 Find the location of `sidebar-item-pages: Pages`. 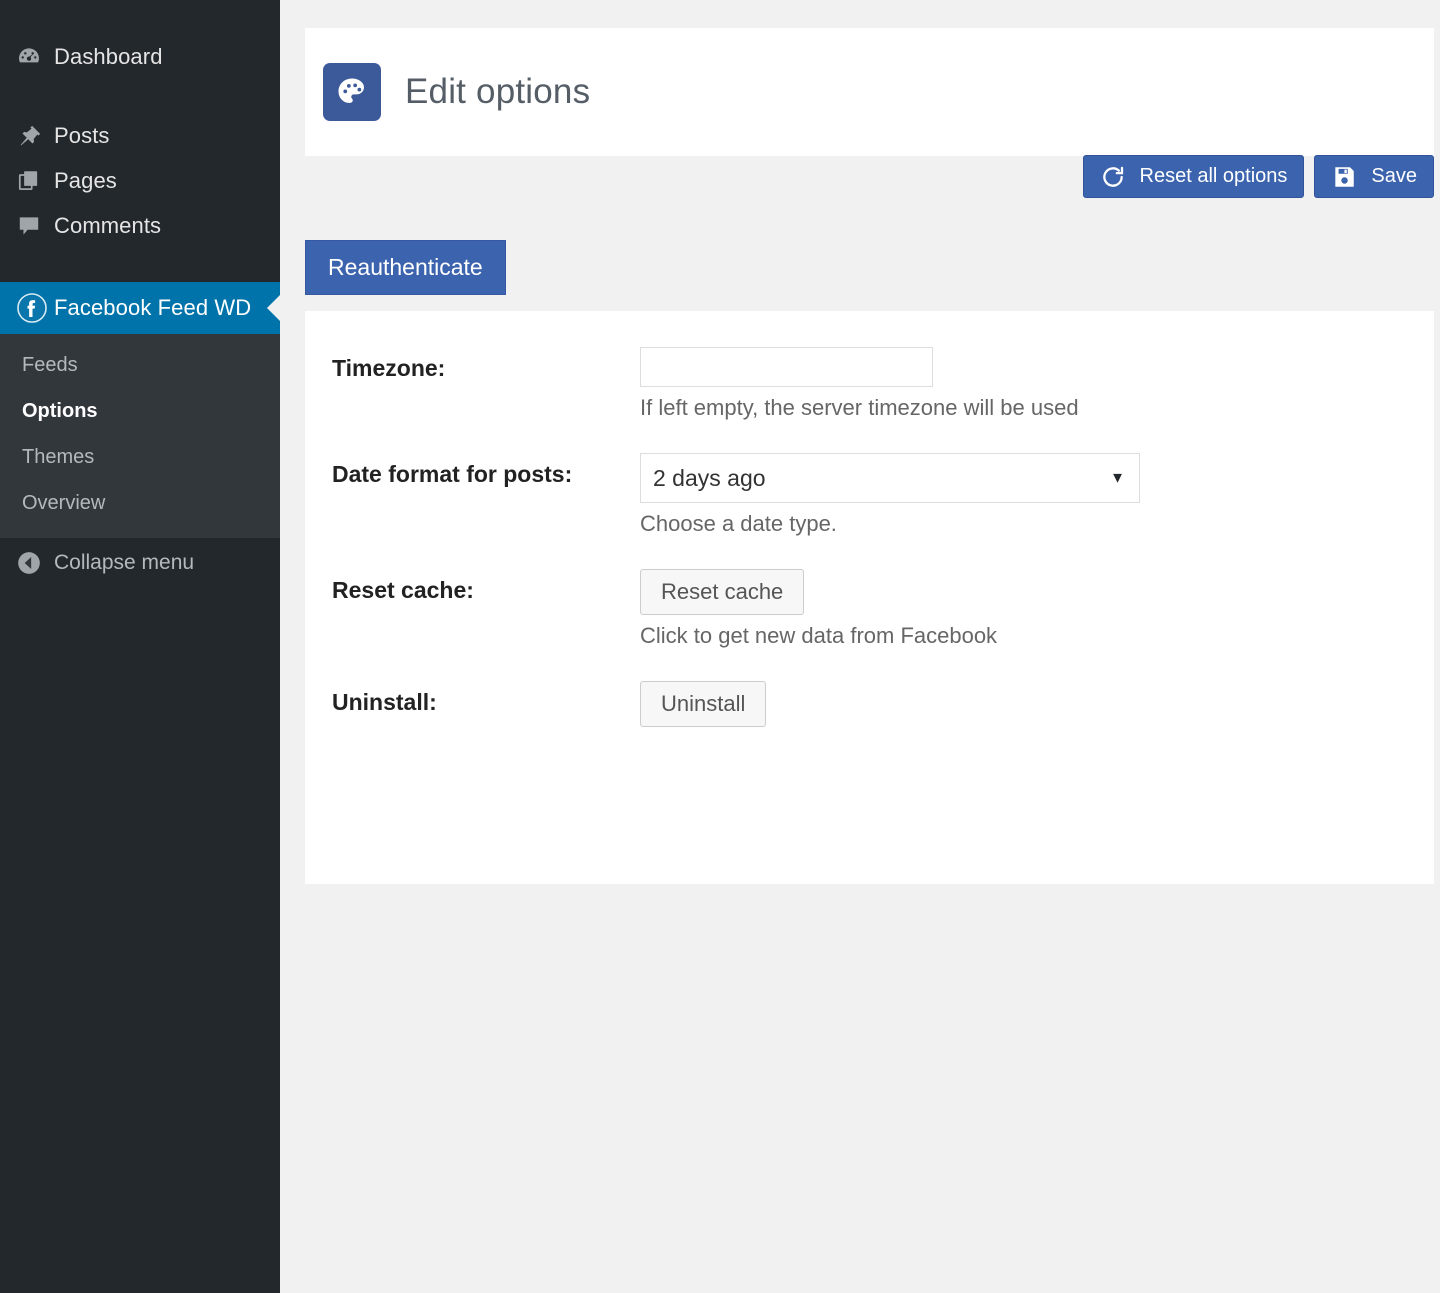

sidebar-item-pages: Pages is located at coordinates (140, 180).